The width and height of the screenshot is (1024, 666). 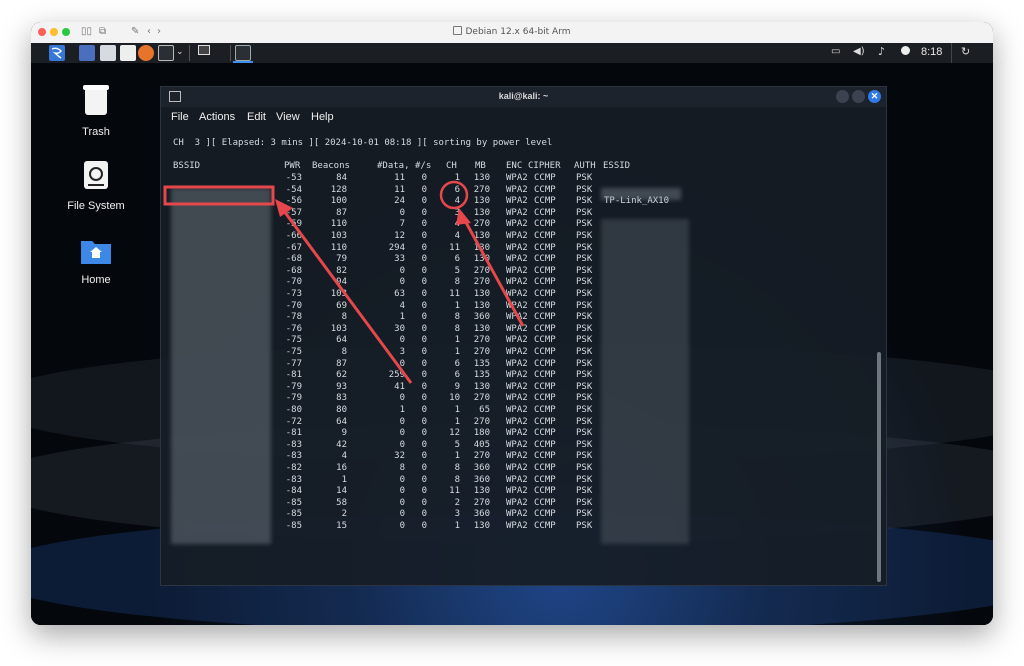 I want to click on channel-highlight-circle, so click(x=454, y=195).